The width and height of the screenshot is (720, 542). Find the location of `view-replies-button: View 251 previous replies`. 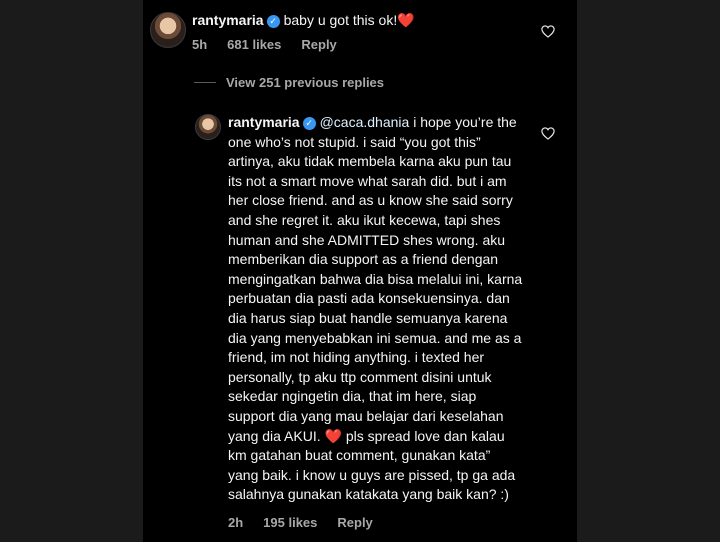

view-replies-button: View 251 previous replies is located at coordinates (289, 82).